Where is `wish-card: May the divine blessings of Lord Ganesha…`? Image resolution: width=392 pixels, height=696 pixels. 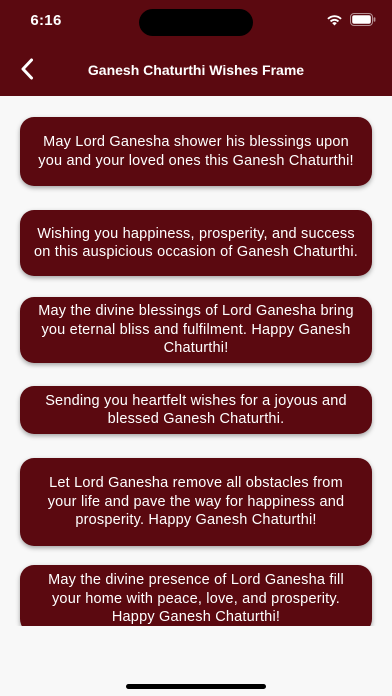 wish-card: May the divine blessings of Lord Ganesha… is located at coordinates (196, 330).